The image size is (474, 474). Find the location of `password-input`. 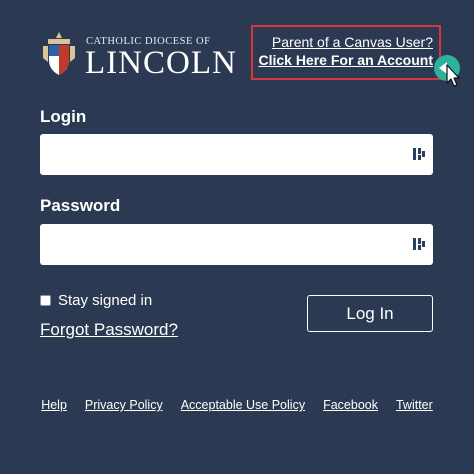

password-input is located at coordinates (236, 244).